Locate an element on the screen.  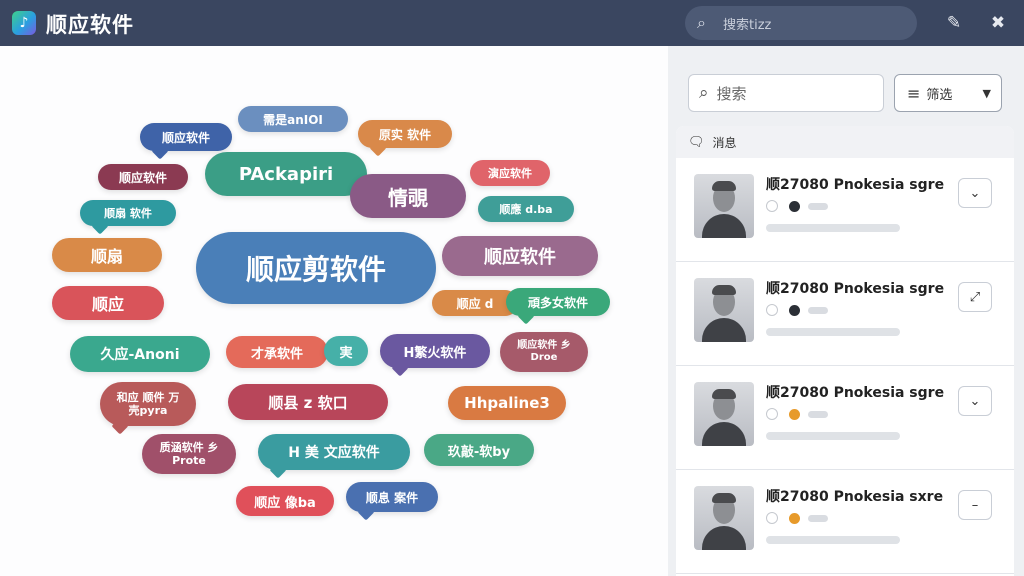
word-bubble: 原实 软件 is located at coordinates (405, 134).